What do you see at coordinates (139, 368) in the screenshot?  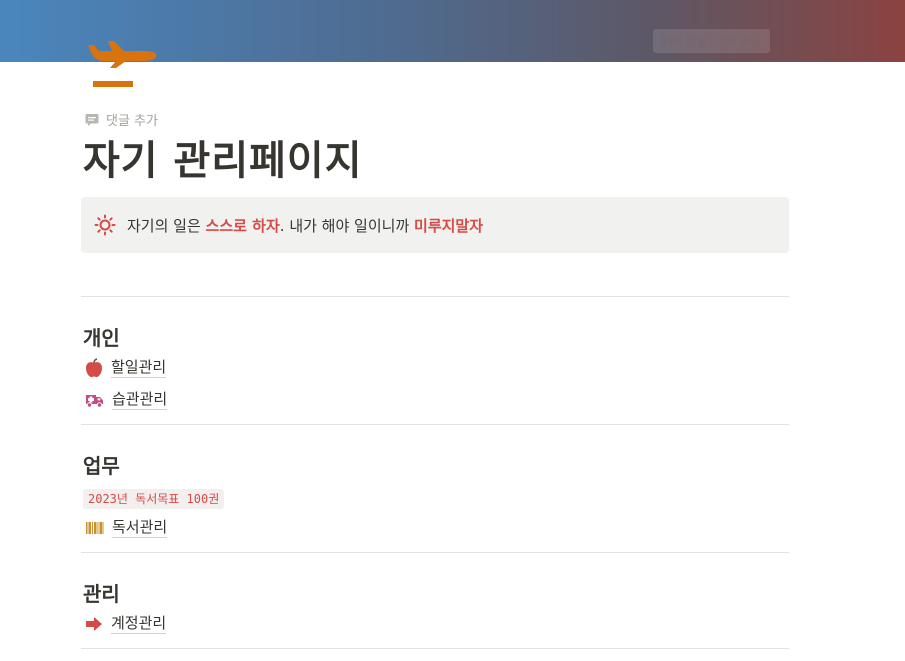 I see `page-link-label: 할일관리` at bounding box center [139, 368].